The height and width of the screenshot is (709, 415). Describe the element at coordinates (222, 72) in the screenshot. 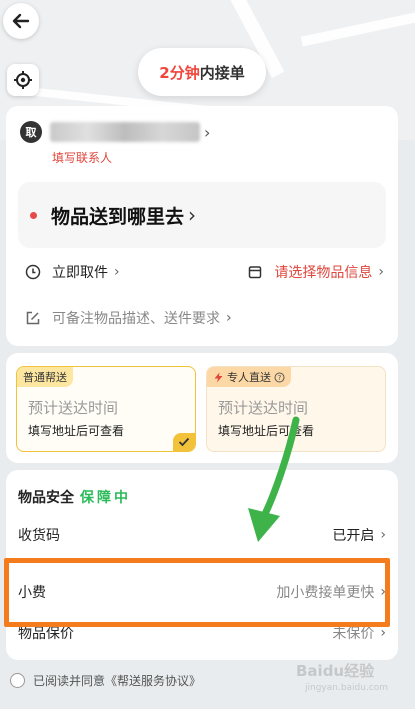

I see `eta-suffix: 内接单` at that location.